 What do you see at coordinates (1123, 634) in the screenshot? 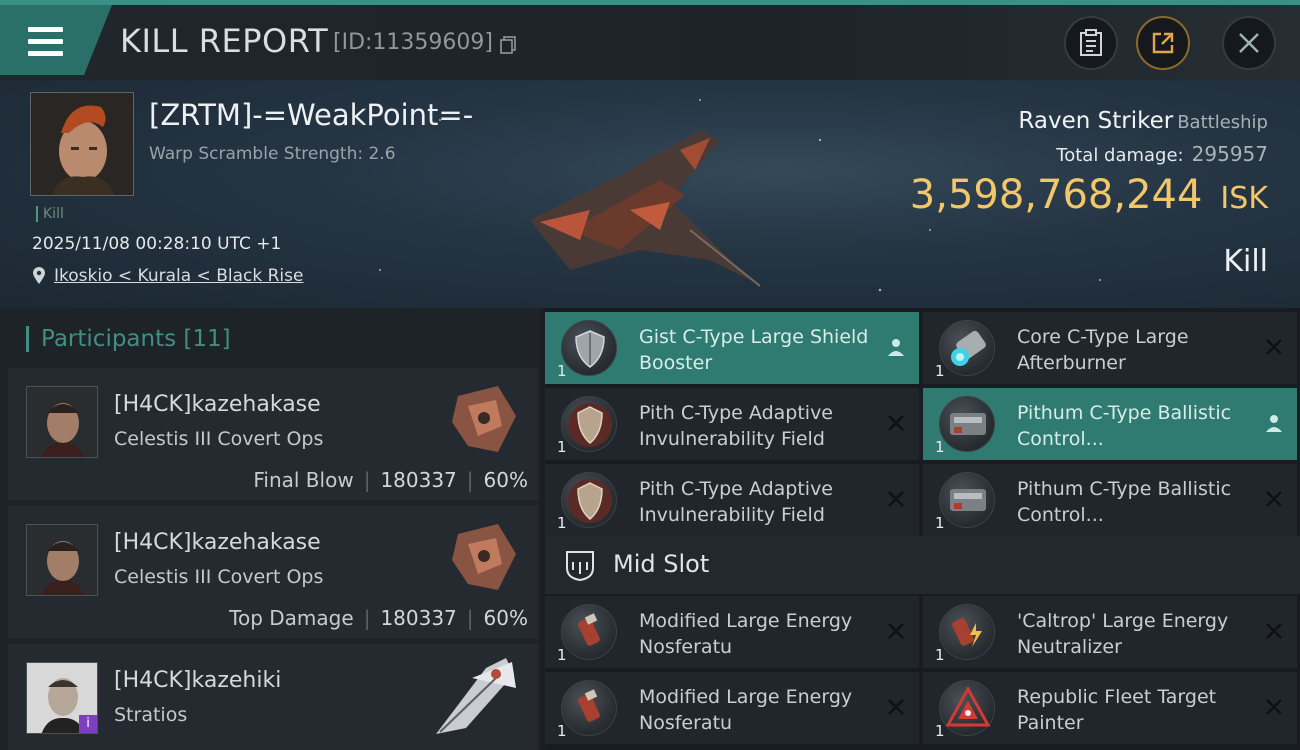
I see `module-name: 'Caltrop' Large Energy Neutralizer` at bounding box center [1123, 634].